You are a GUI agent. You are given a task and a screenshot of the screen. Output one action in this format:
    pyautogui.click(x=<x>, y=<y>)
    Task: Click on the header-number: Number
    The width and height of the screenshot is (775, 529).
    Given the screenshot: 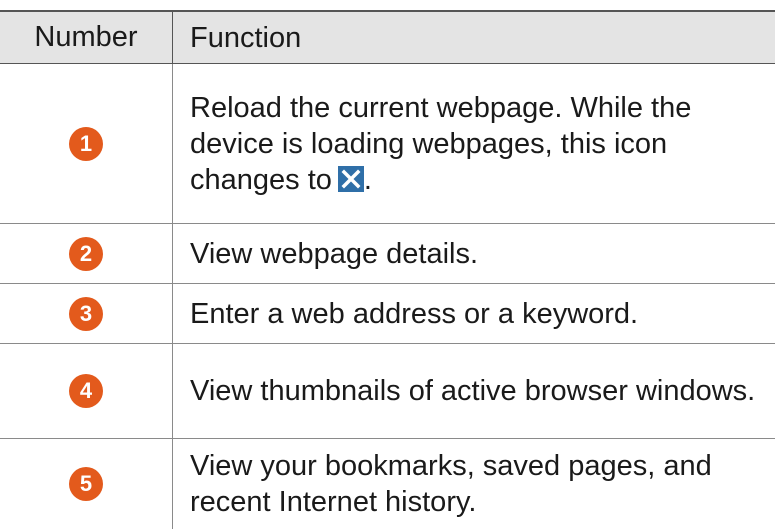 What is the action you would take?
    pyautogui.click(x=86, y=37)
    